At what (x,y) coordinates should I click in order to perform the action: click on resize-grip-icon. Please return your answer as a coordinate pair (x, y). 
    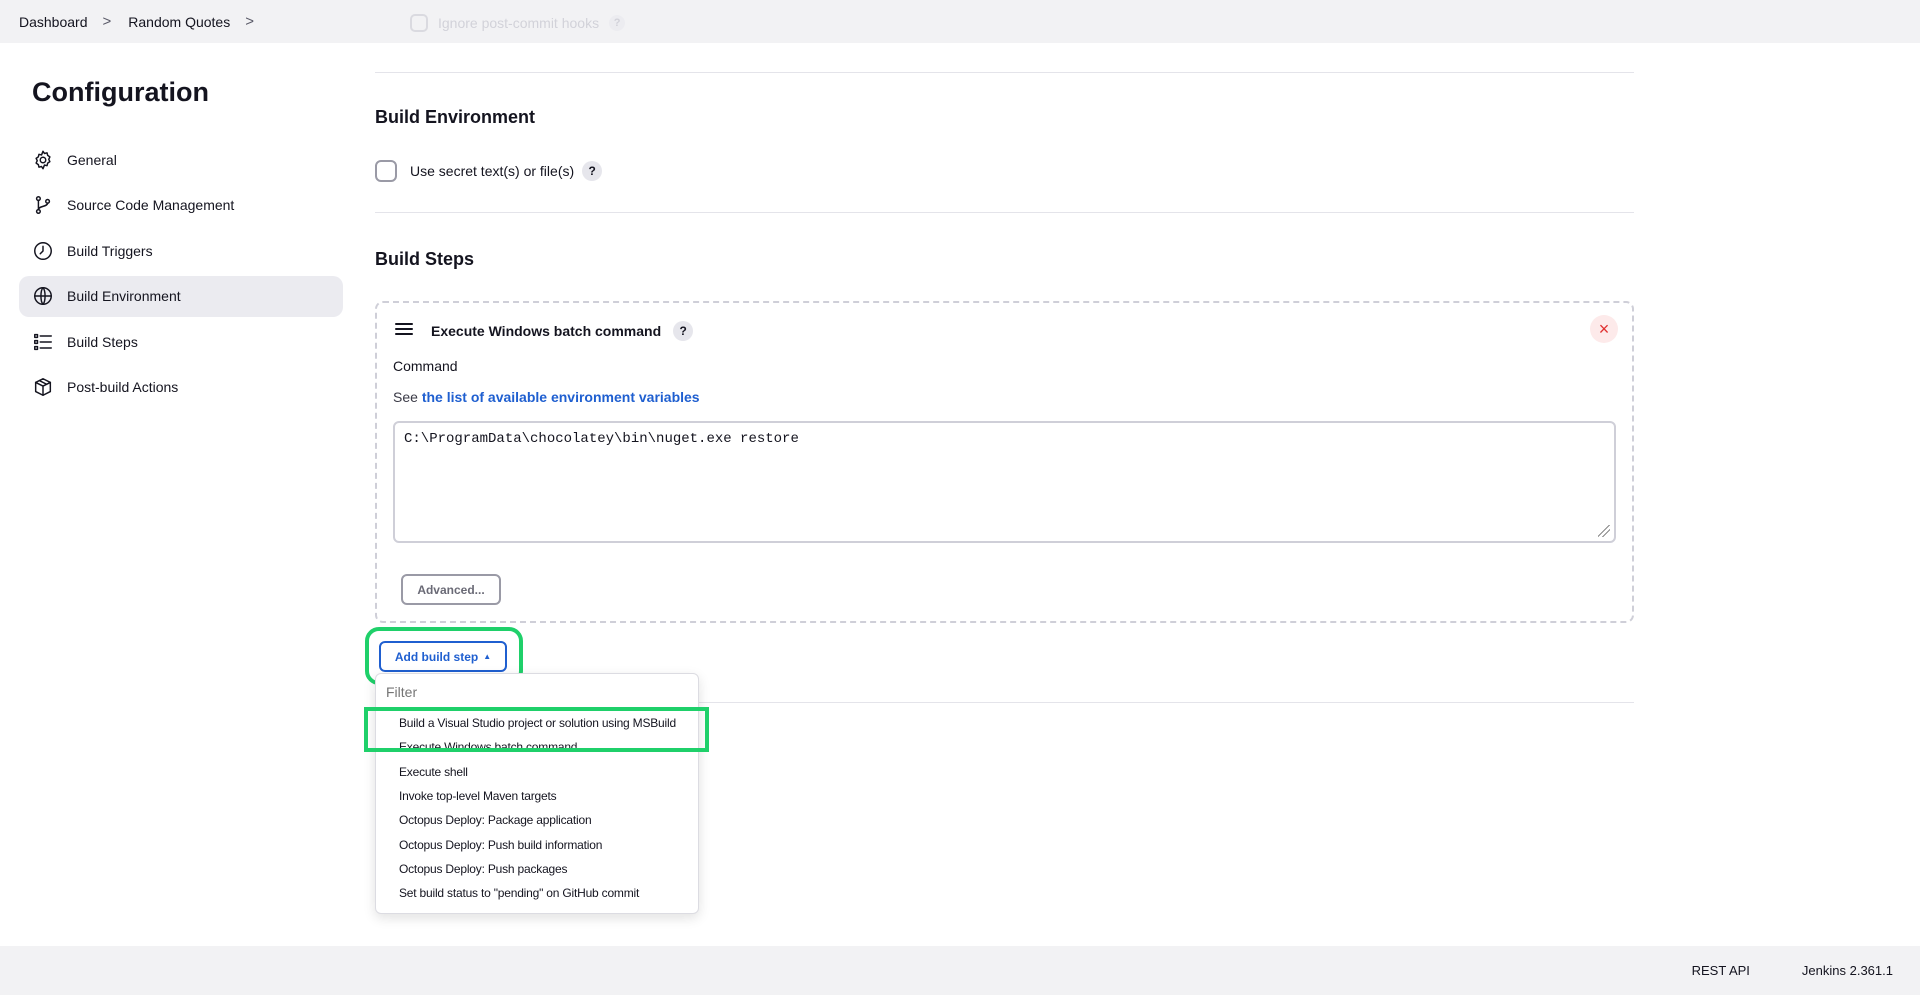
    Looking at the image, I should click on (1604, 531).